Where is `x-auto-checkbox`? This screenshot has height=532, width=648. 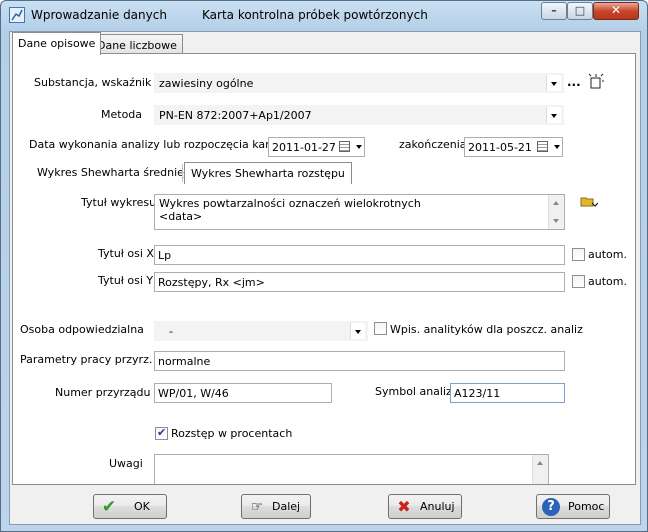
x-auto-checkbox is located at coordinates (578, 254).